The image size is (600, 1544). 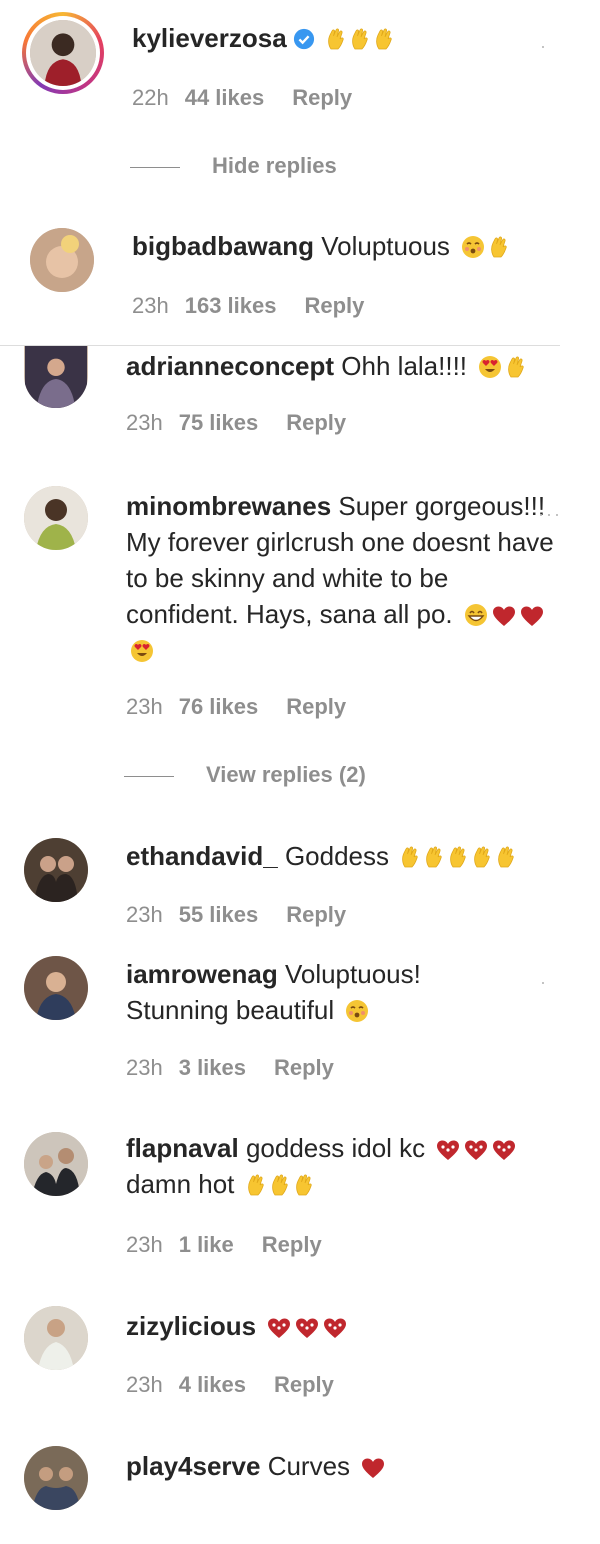 What do you see at coordinates (321, 856) in the screenshot?
I see `comment-text: ethandavid_ Goddess` at bounding box center [321, 856].